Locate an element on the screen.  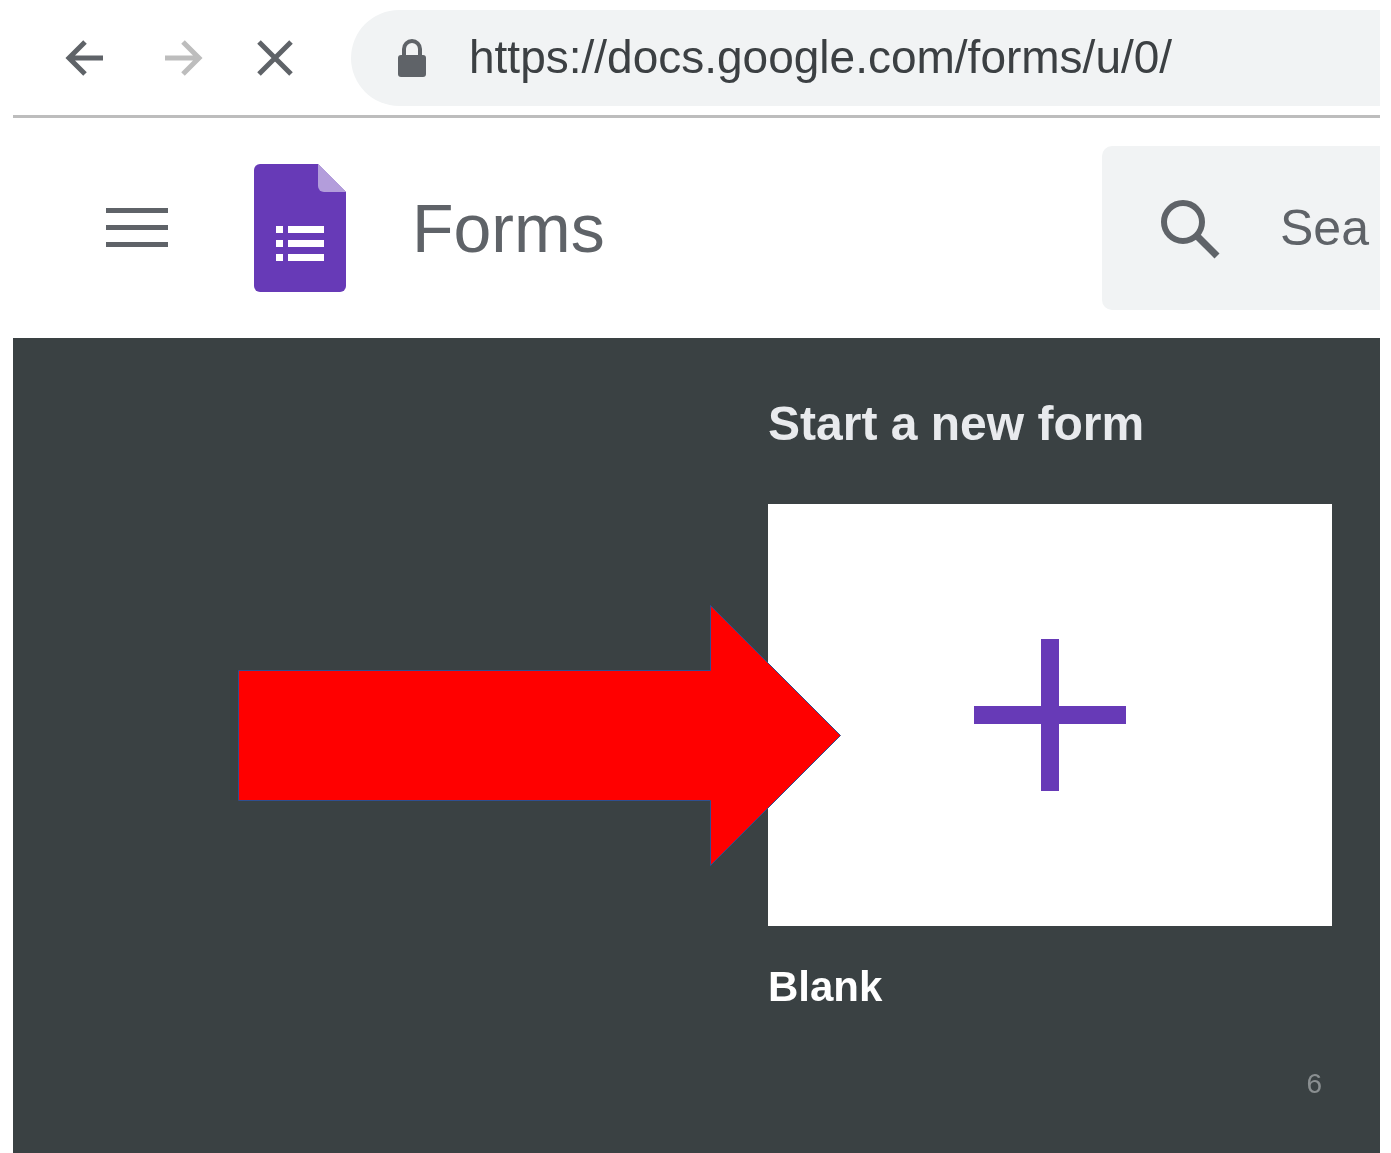
search-icon is located at coordinates (1189, 228).